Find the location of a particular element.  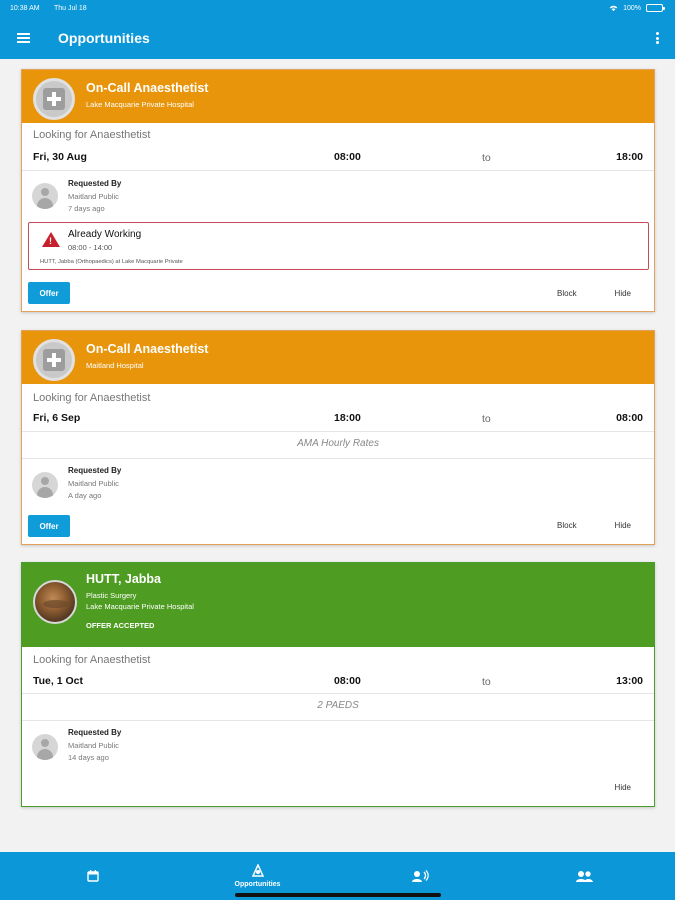

warning-icon is located at coordinates (51, 239).